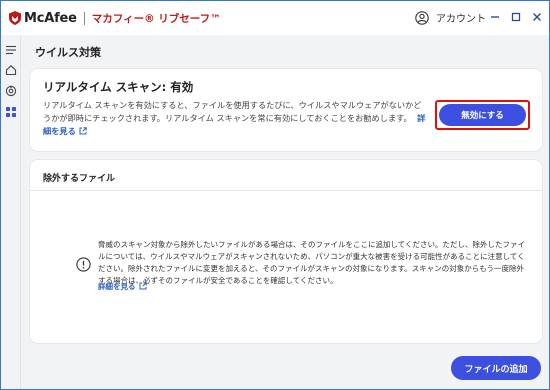 This screenshot has width=550, height=390. I want to click on minimize-icon, so click(495, 17).